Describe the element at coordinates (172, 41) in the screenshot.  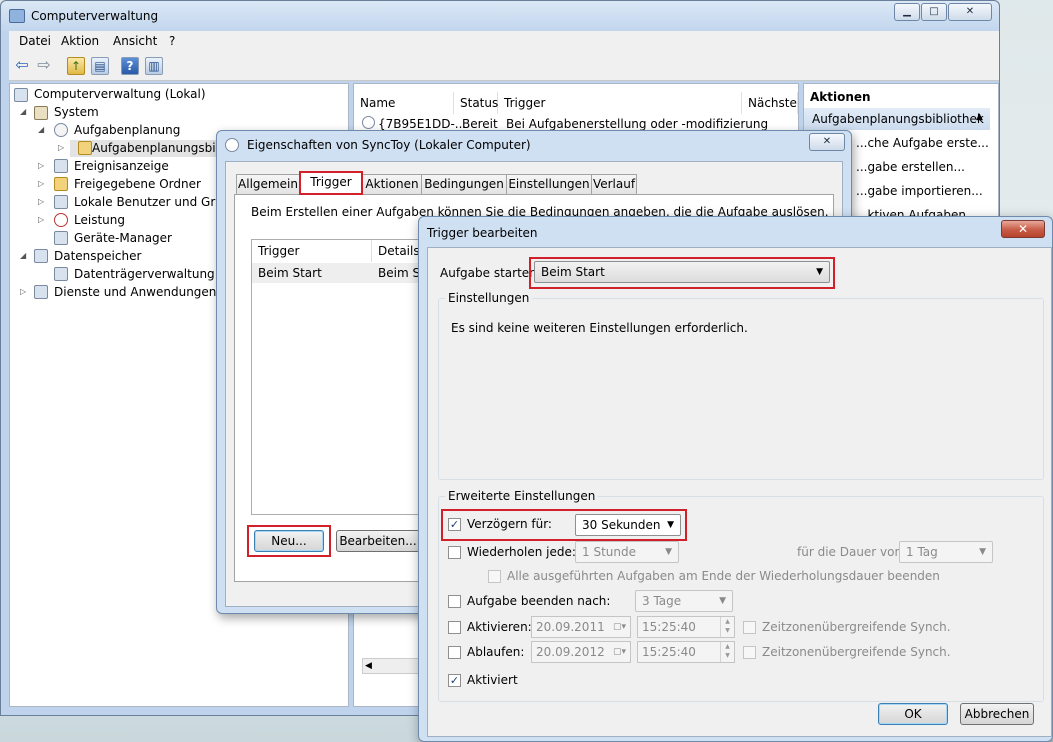
I see `menu-help: ?` at that location.